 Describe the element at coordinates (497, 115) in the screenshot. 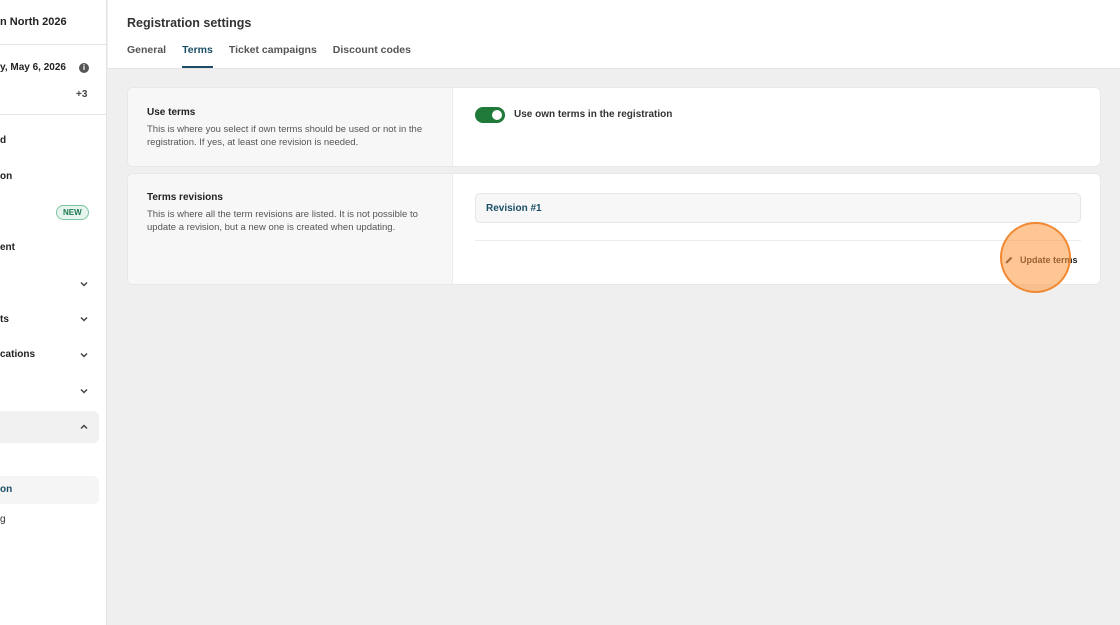

I see `toggle-knob` at that location.